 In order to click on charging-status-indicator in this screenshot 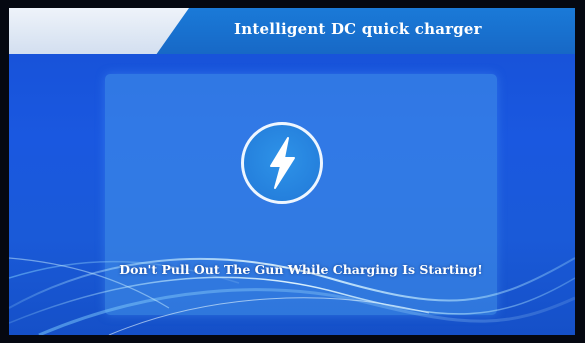, I will do `click(282, 163)`.